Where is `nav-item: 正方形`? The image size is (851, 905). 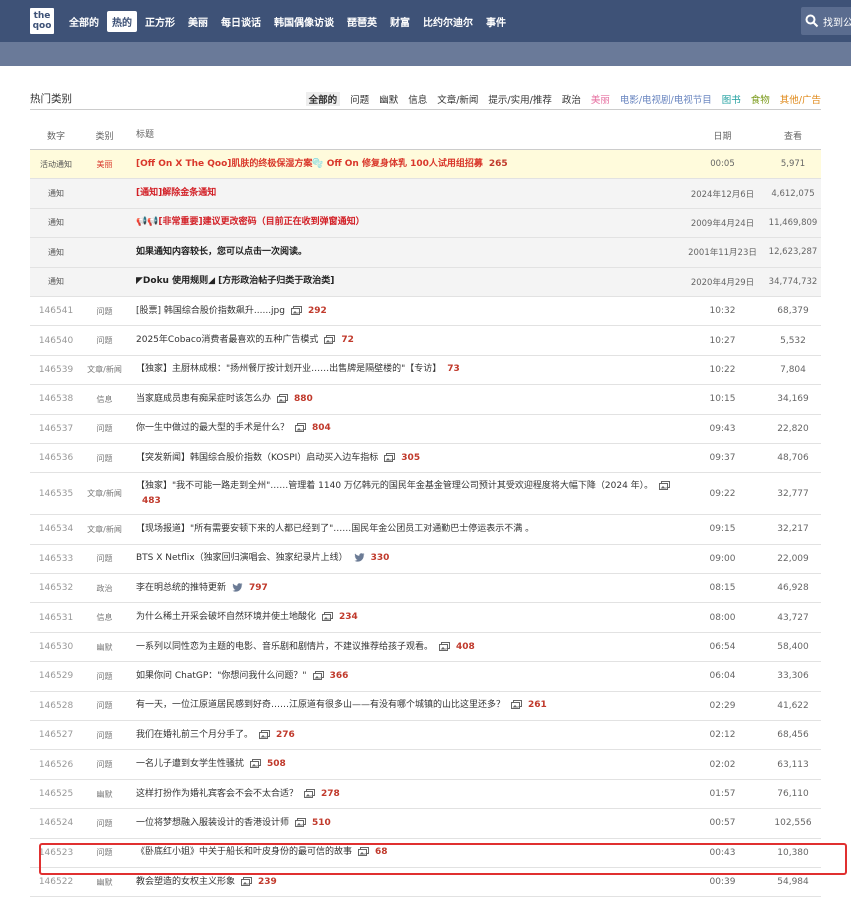
nav-item: 正方形 is located at coordinates (160, 21).